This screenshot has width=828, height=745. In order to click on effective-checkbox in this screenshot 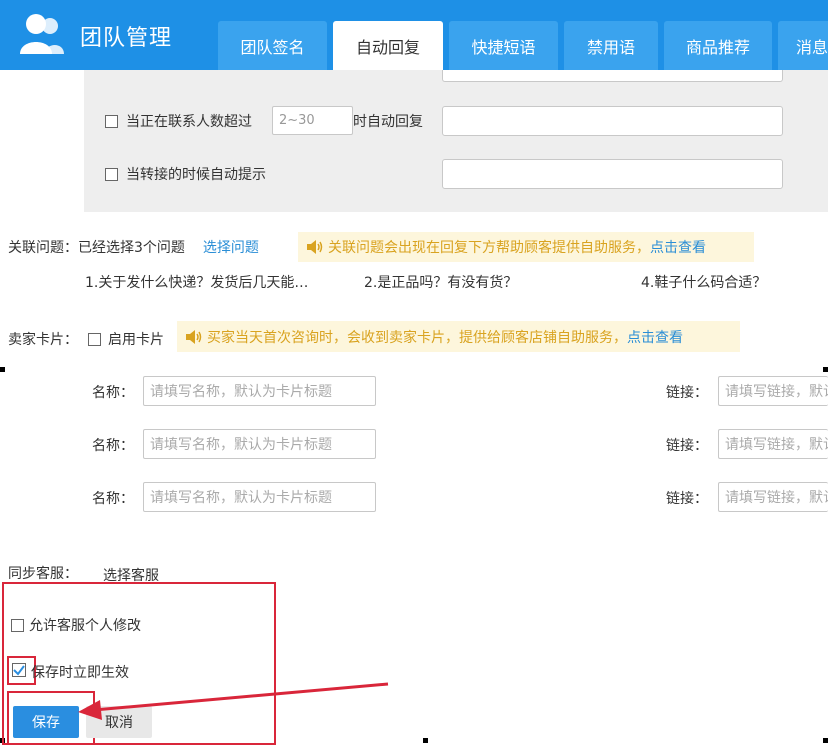, I will do `click(19, 670)`.